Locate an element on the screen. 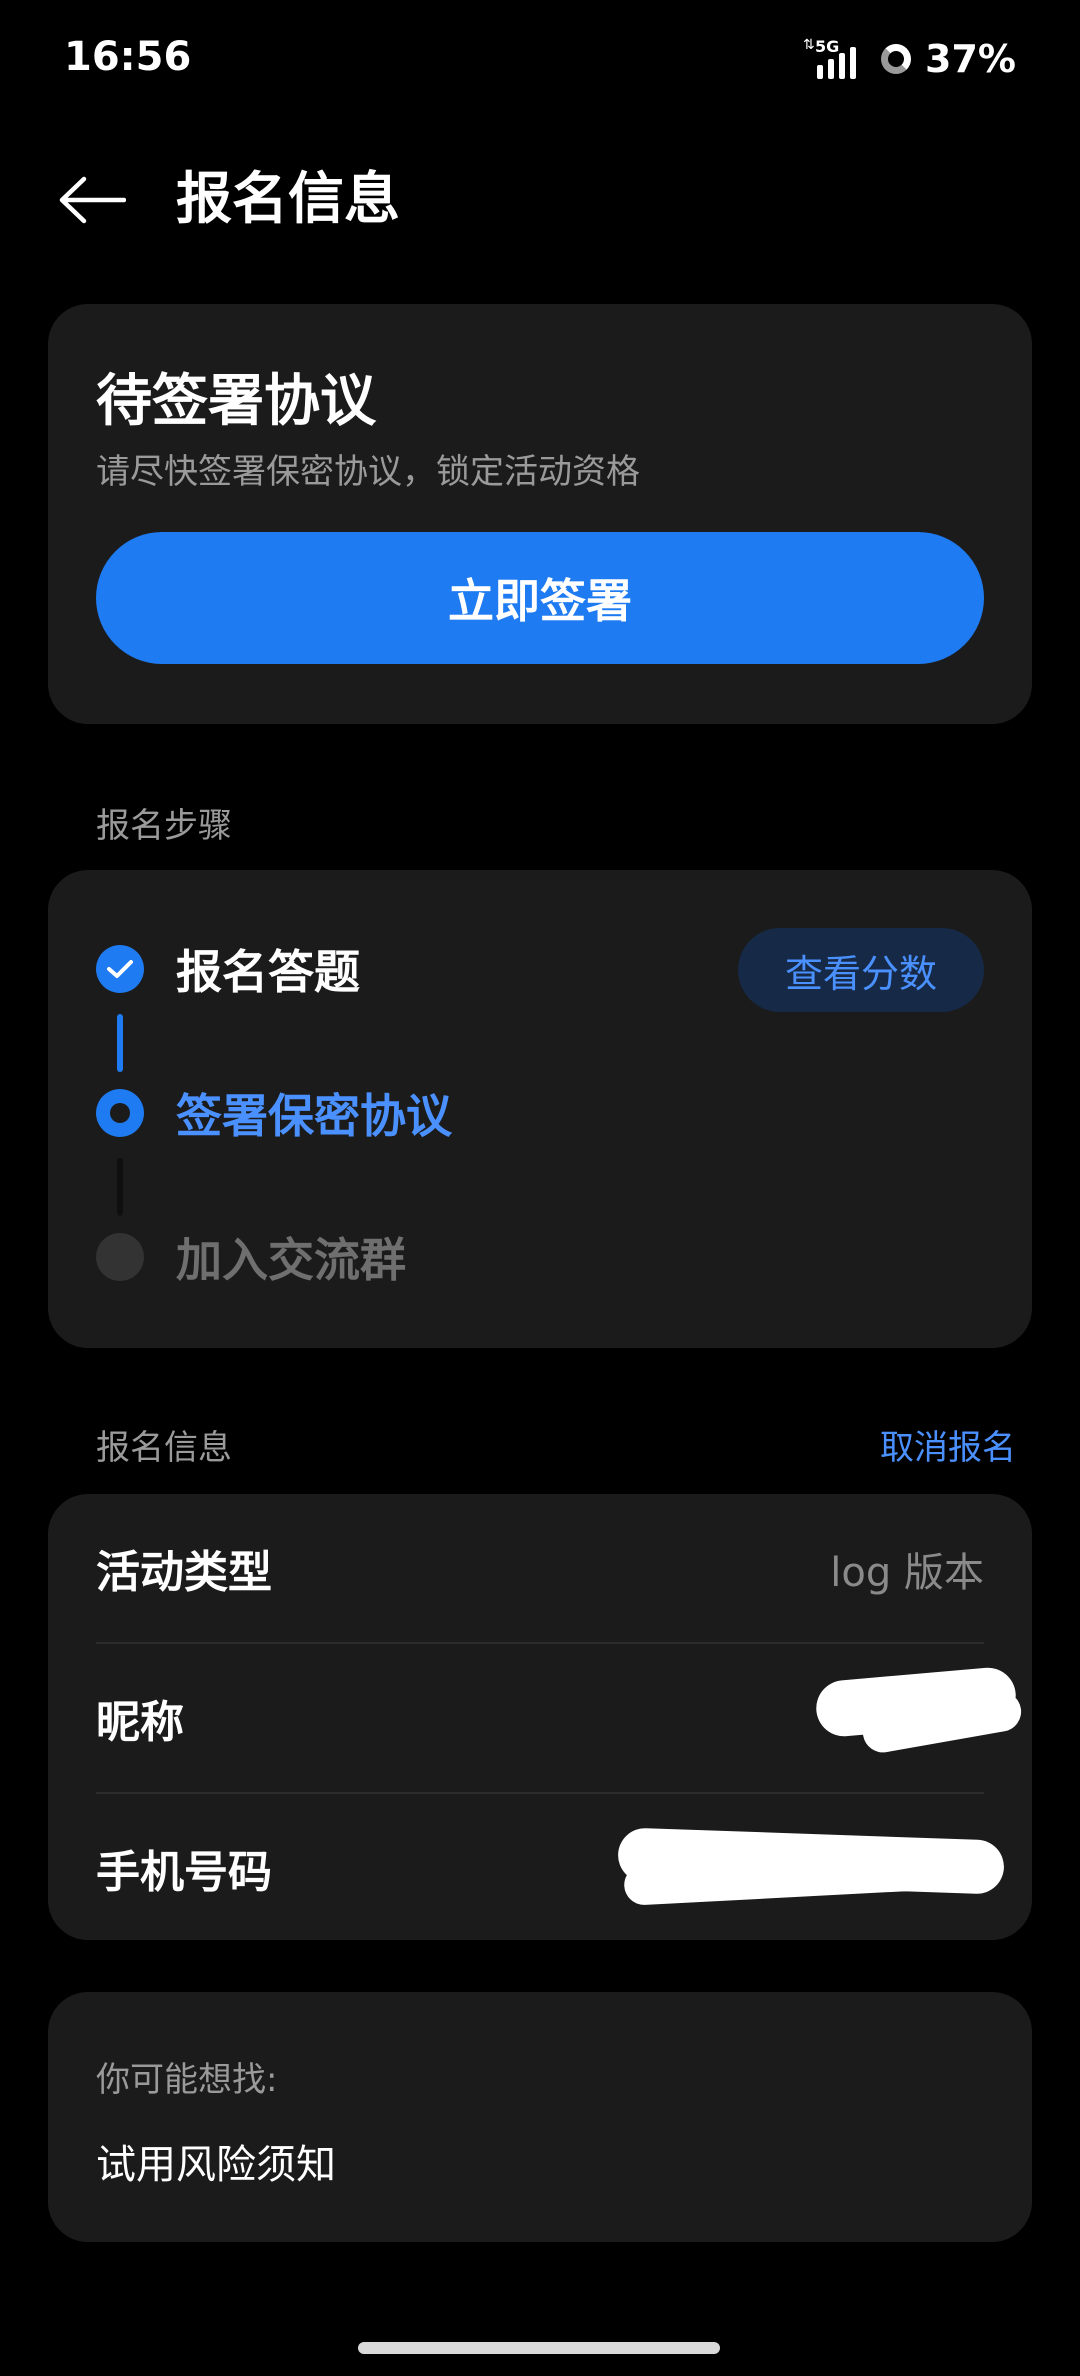 The image size is (1080, 2376). cancel-registration-link: 取消报名 is located at coordinates (948, 1444).